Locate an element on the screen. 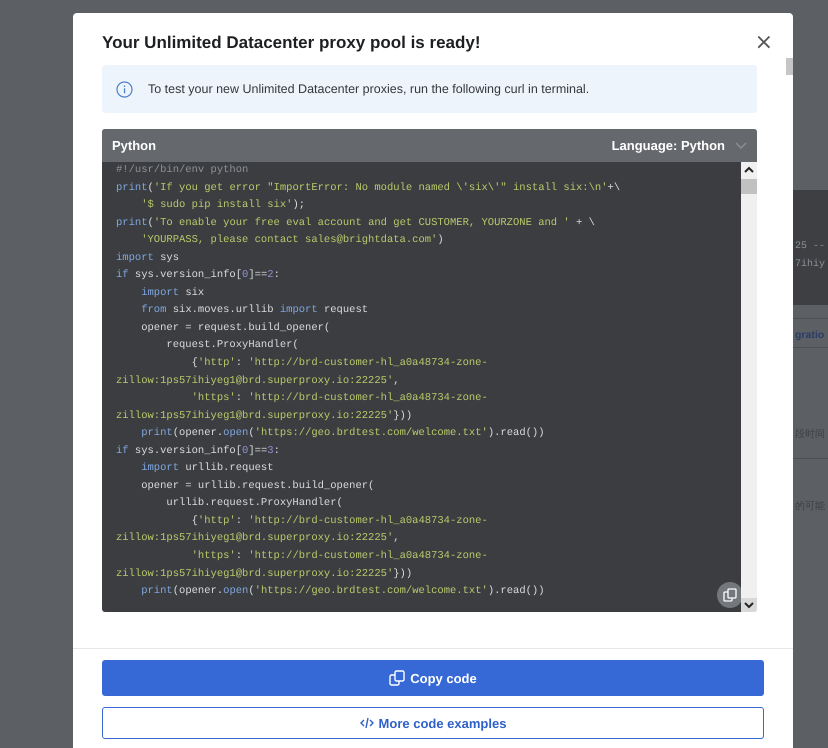  close-button: × is located at coordinates (763, 43).